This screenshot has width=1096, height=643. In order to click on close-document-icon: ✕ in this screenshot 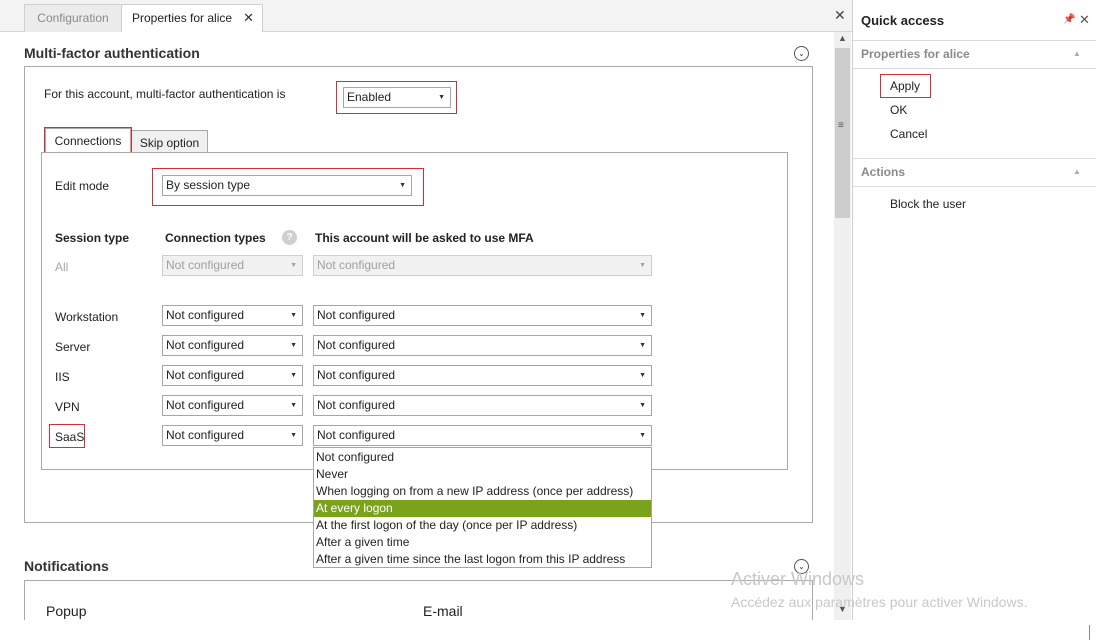, I will do `click(840, 15)`.